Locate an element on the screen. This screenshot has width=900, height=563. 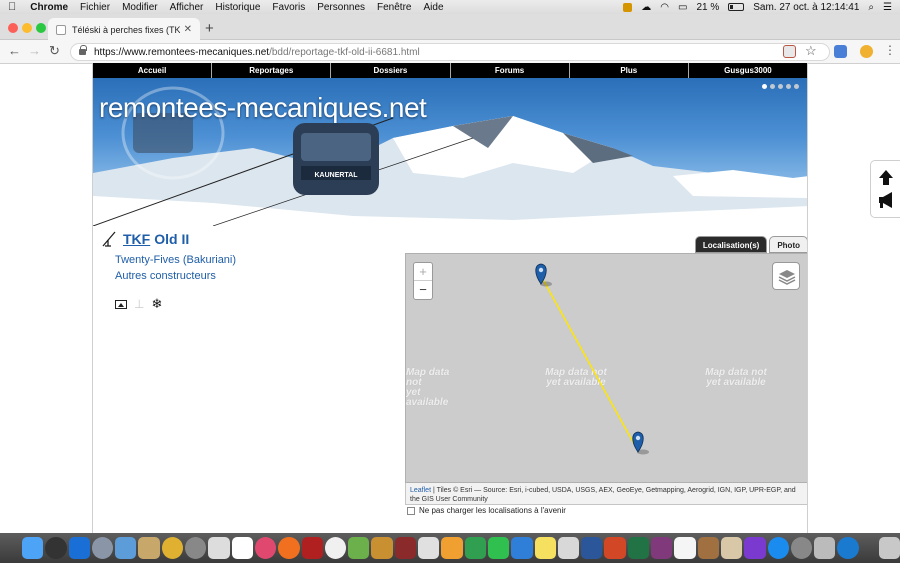
photos-icon is located at coordinates (335, 548).